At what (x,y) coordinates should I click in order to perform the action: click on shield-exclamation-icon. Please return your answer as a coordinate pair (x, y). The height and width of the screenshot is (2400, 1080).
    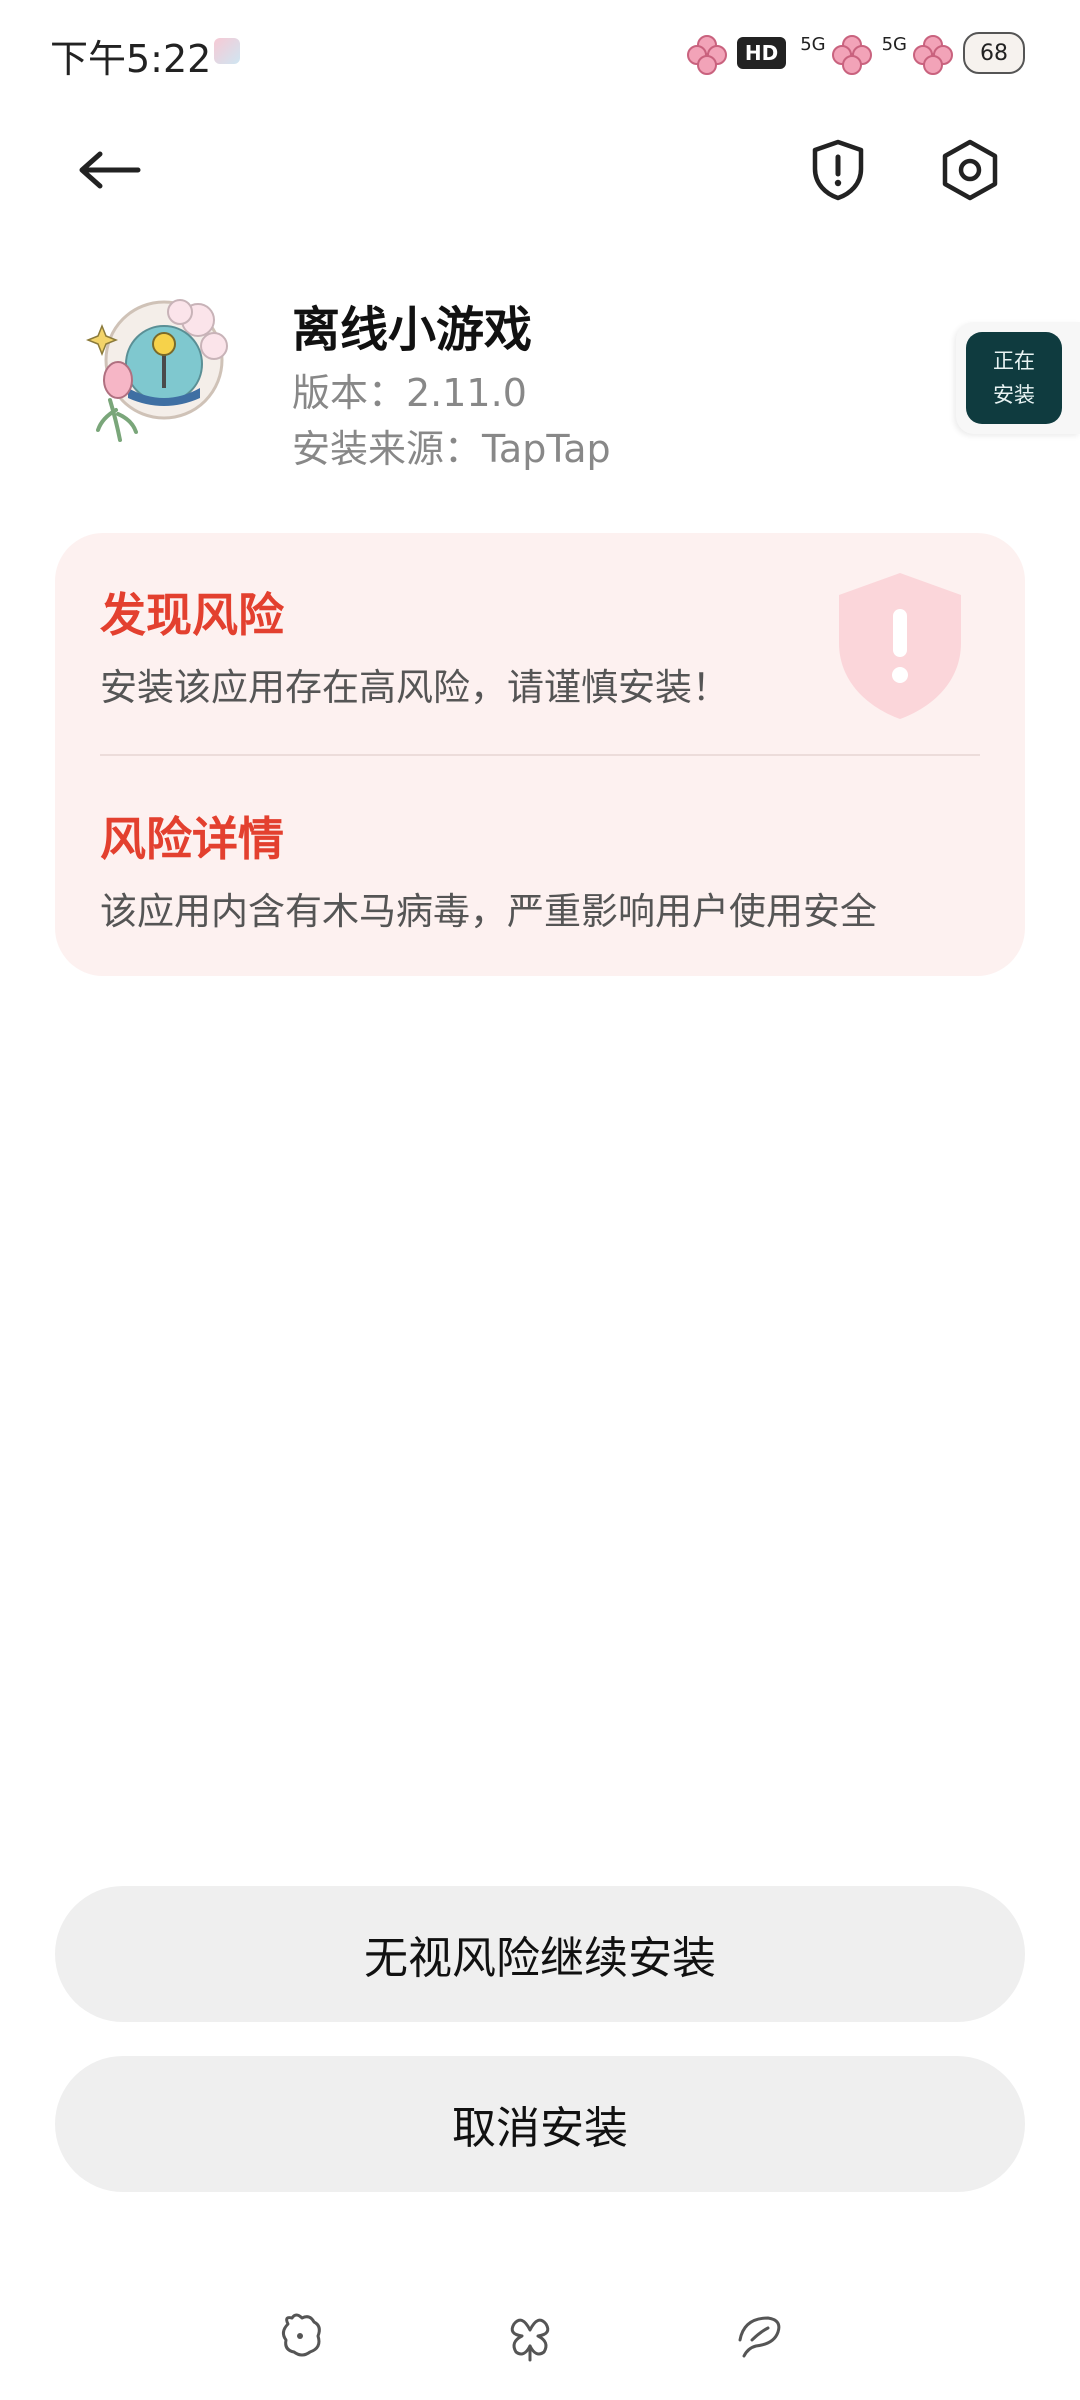
    Looking at the image, I should click on (838, 170).